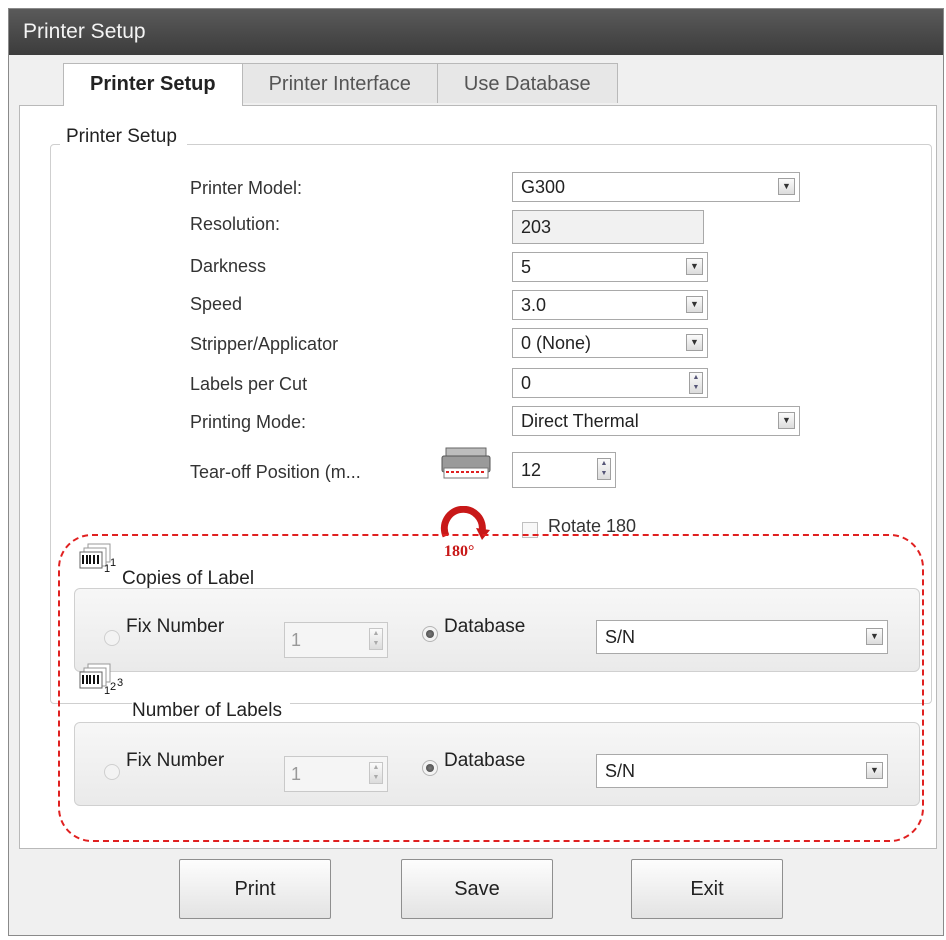 This screenshot has width=946, height=940. Describe the element at coordinates (336, 774) in the screenshot. I see `number-fix-number-stepper: 1 ▲ ▼` at that location.